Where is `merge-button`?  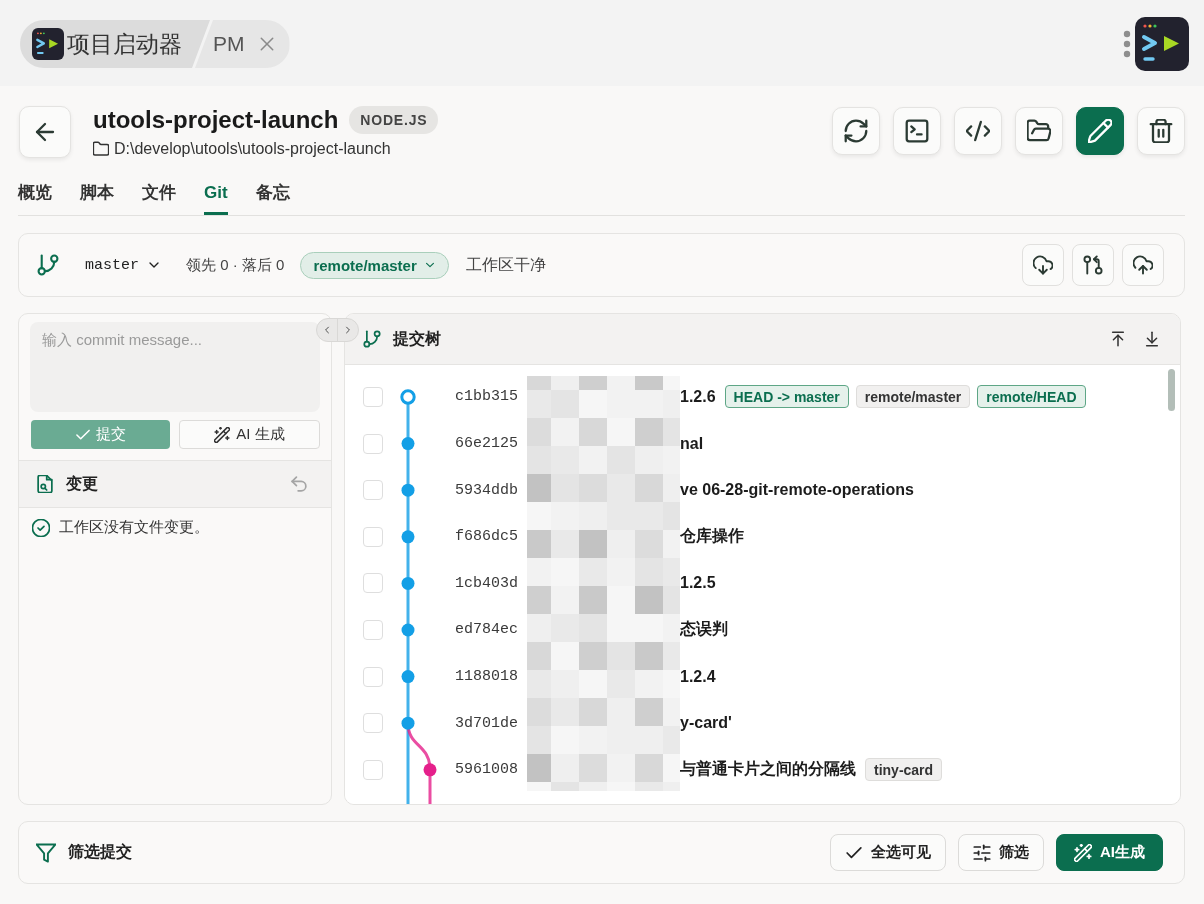 merge-button is located at coordinates (1093, 265).